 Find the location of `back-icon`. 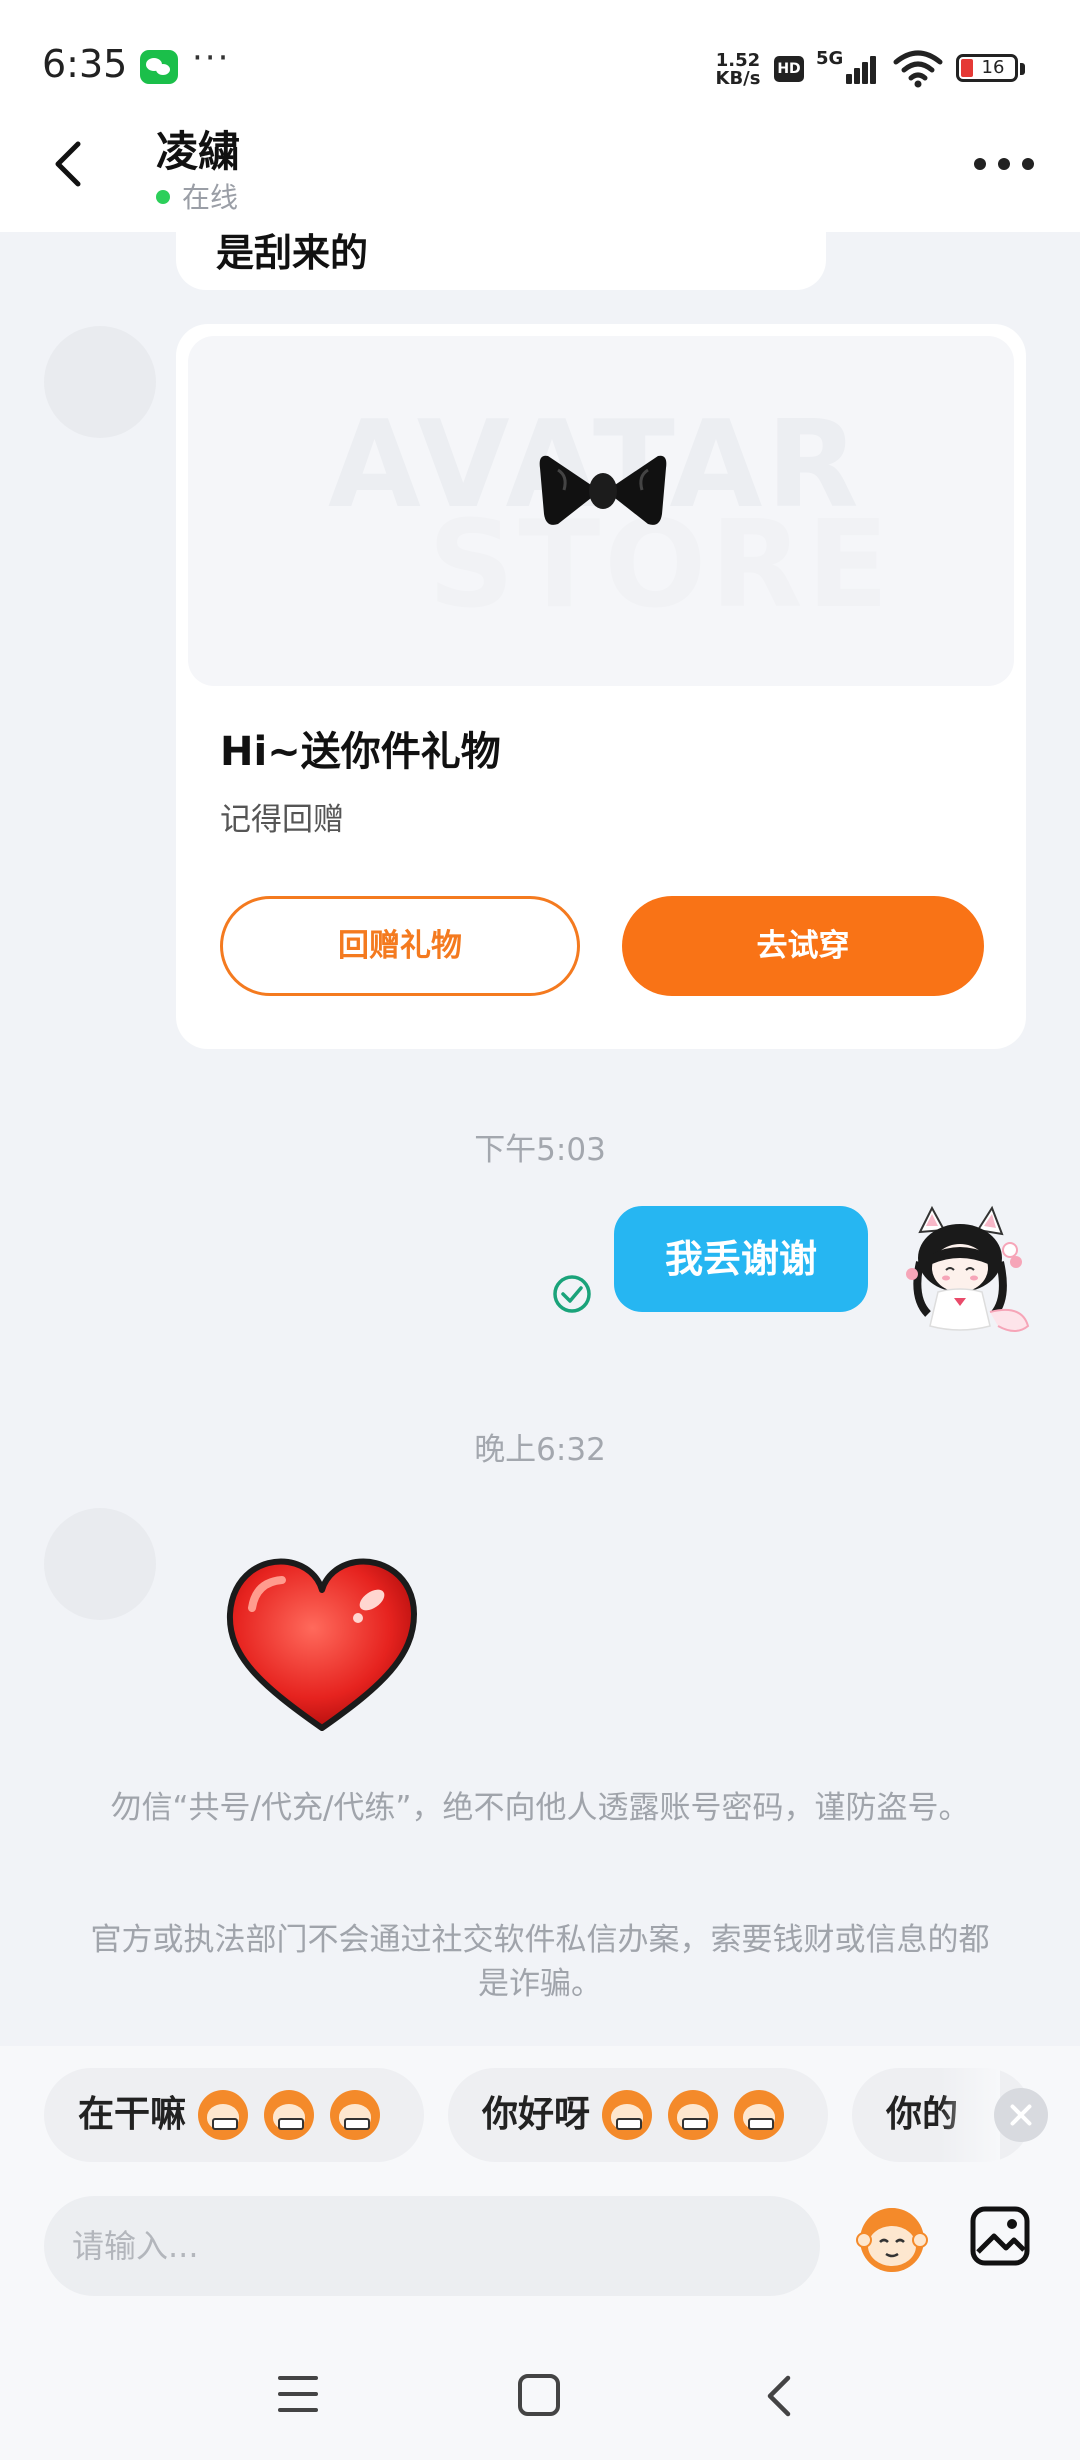

back-icon is located at coordinates (780, 2396).